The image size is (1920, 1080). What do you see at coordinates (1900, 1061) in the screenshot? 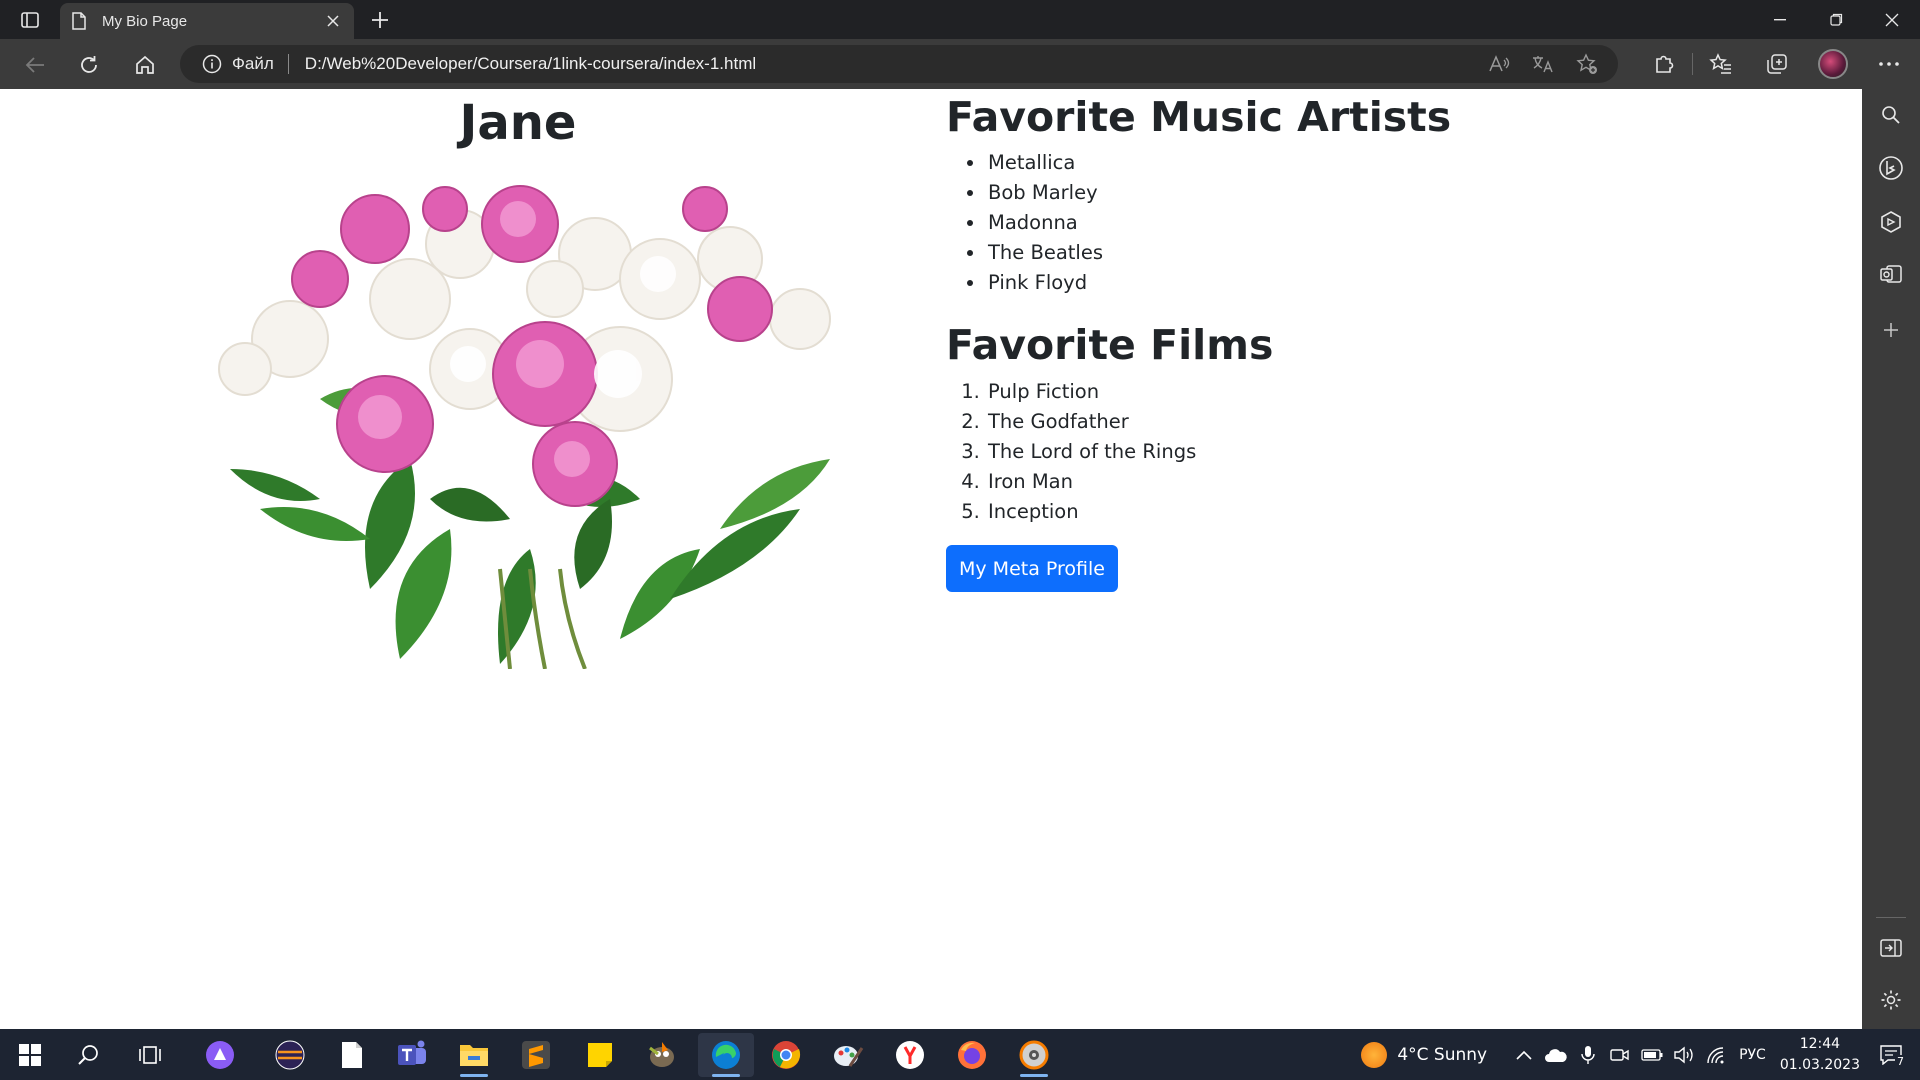
I see `notification-count: 7` at bounding box center [1900, 1061].